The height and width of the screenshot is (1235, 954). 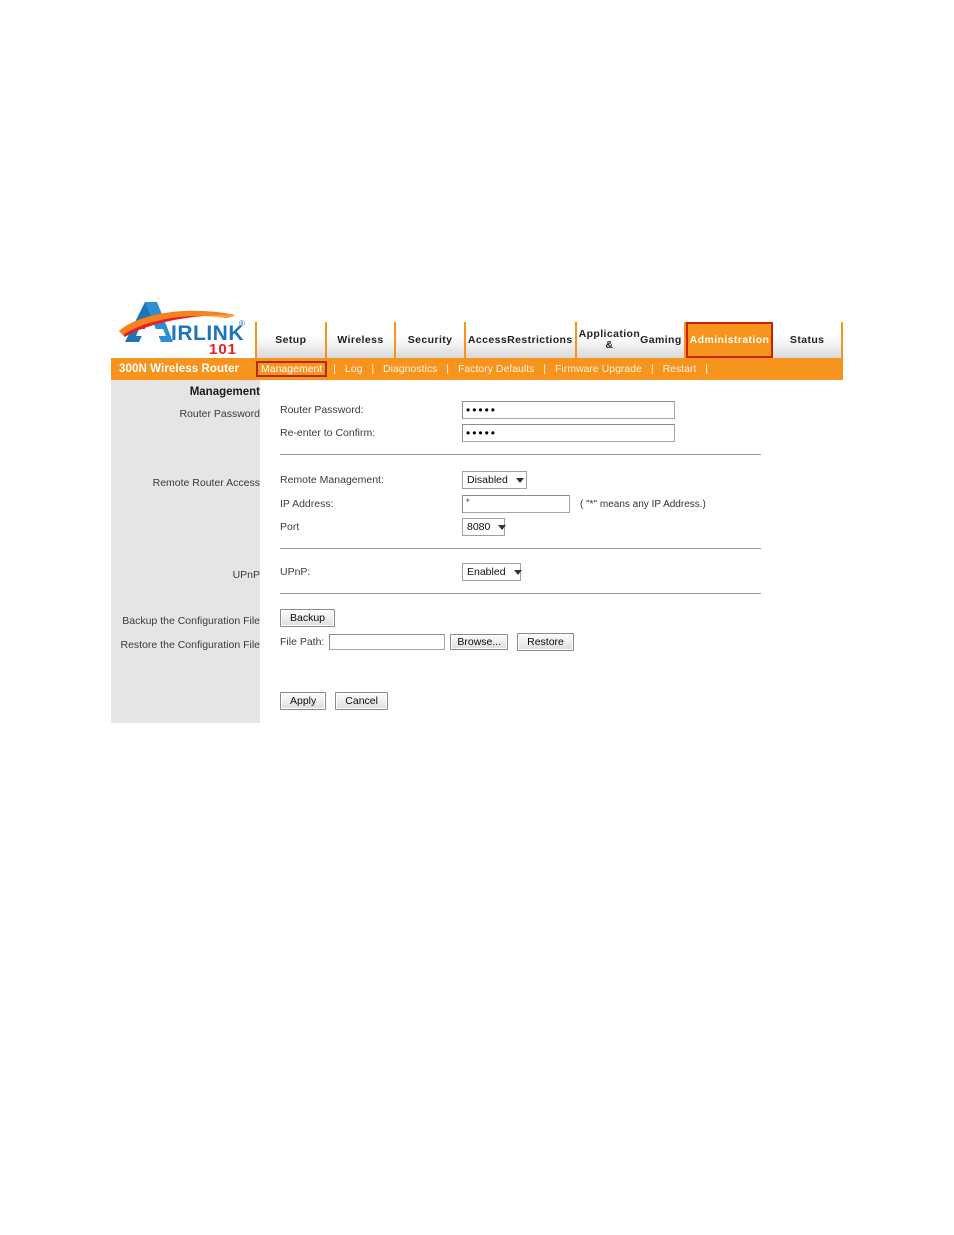 I want to click on backup-button: Backup, so click(x=308, y=618).